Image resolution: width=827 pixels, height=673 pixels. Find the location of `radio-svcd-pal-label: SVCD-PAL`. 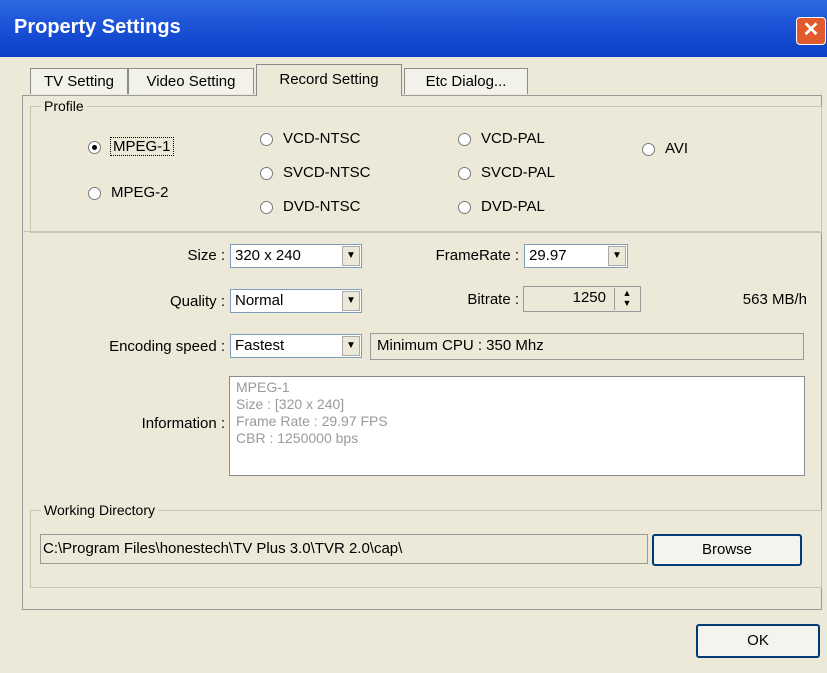

radio-svcd-pal-label: SVCD-PAL is located at coordinates (518, 172).